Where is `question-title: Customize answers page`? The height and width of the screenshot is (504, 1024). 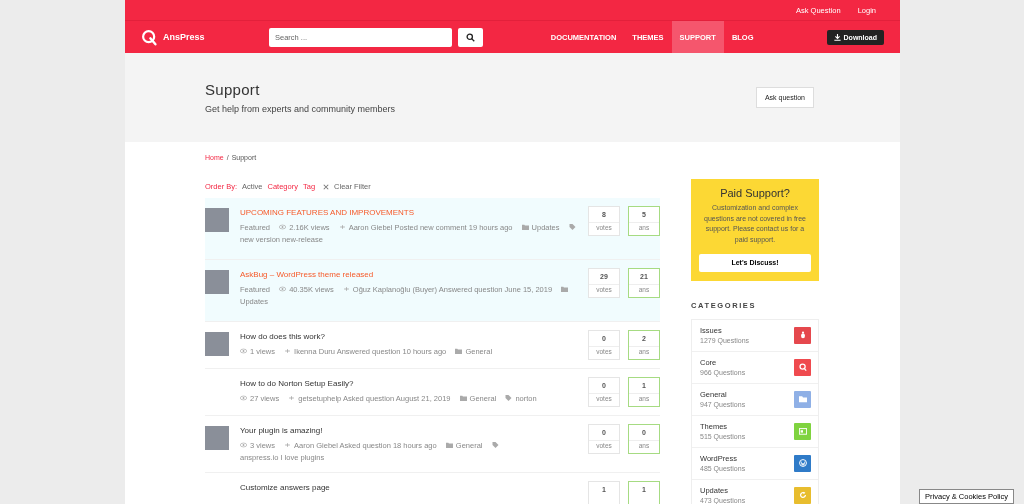
question-title: Customize answers page is located at coordinates (414, 487).